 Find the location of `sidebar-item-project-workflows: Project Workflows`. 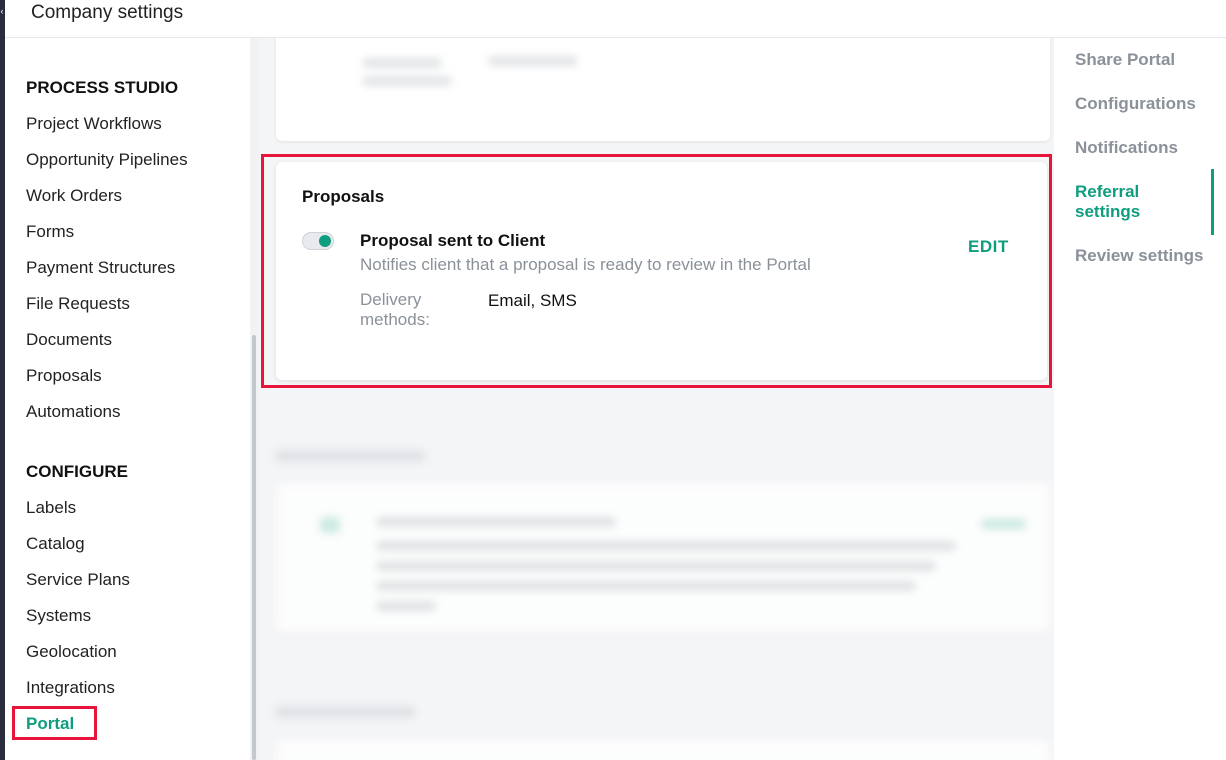

sidebar-item-project-workflows: Project Workflows is located at coordinates (94, 124).